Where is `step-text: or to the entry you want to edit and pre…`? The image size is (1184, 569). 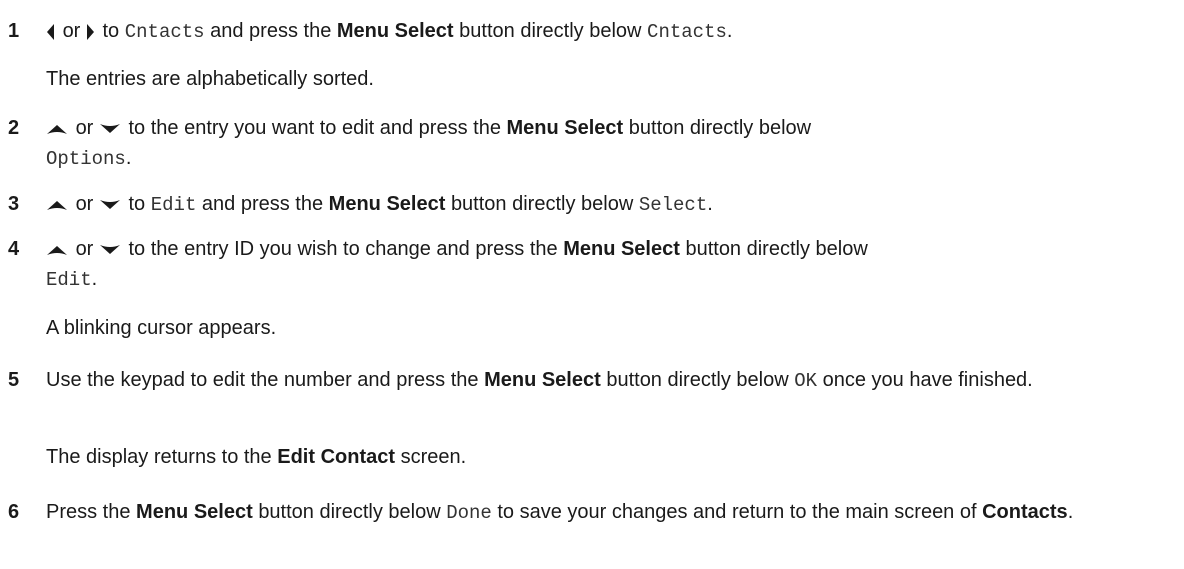
step-text: or to the entry you want to edit and pre… is located at coordinates (429, 143).